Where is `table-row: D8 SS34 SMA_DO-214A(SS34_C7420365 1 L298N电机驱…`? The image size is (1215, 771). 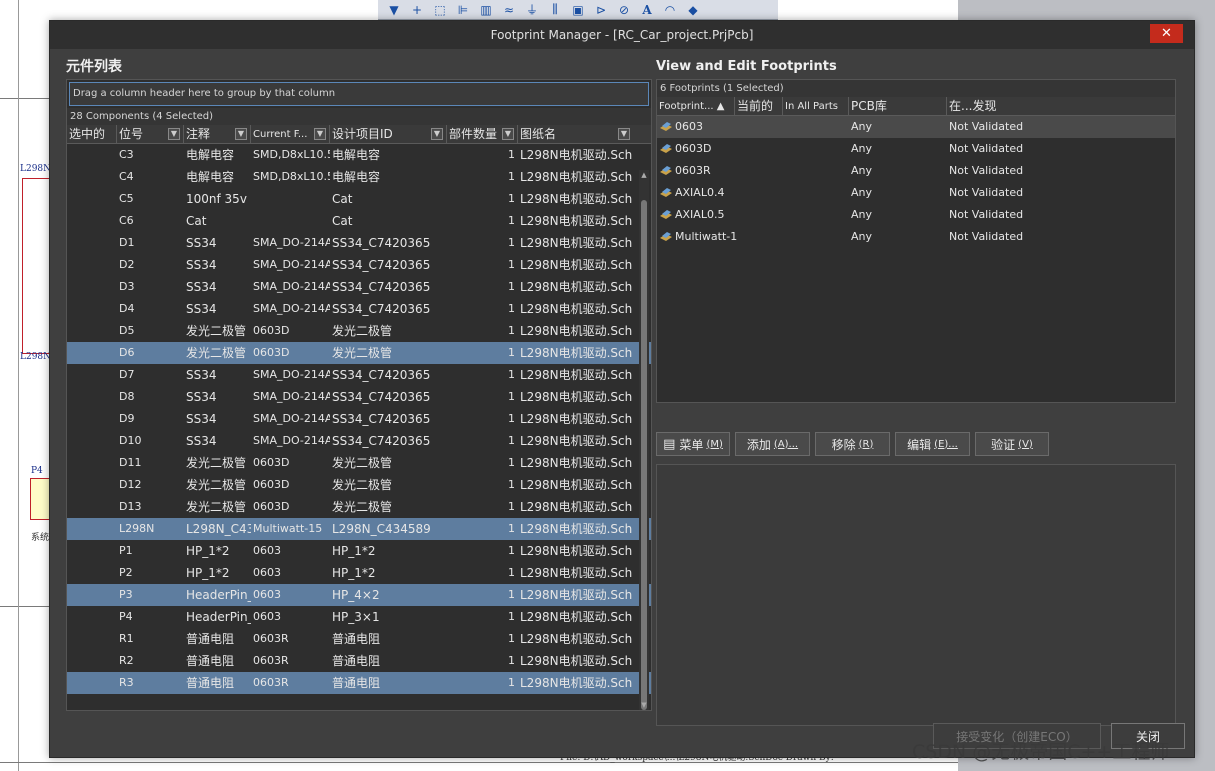
table-row: D8 SS34 SMA_DO-214A(SS34_C7420365 1 L298N电机驱… is located at coordinates (359, 397).